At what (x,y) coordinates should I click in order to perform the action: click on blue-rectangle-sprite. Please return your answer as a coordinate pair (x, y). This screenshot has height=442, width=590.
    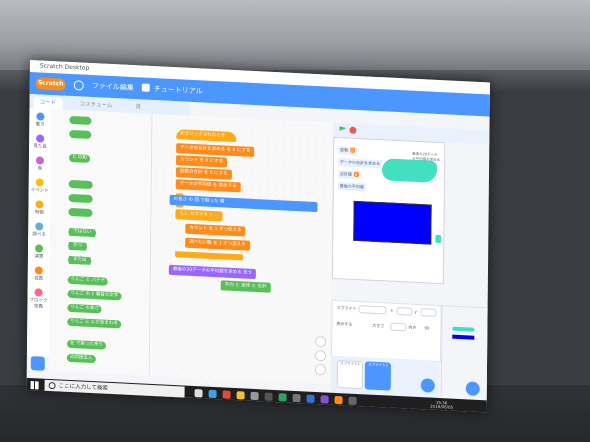
    Looking at the image, I should click on (392, 222).